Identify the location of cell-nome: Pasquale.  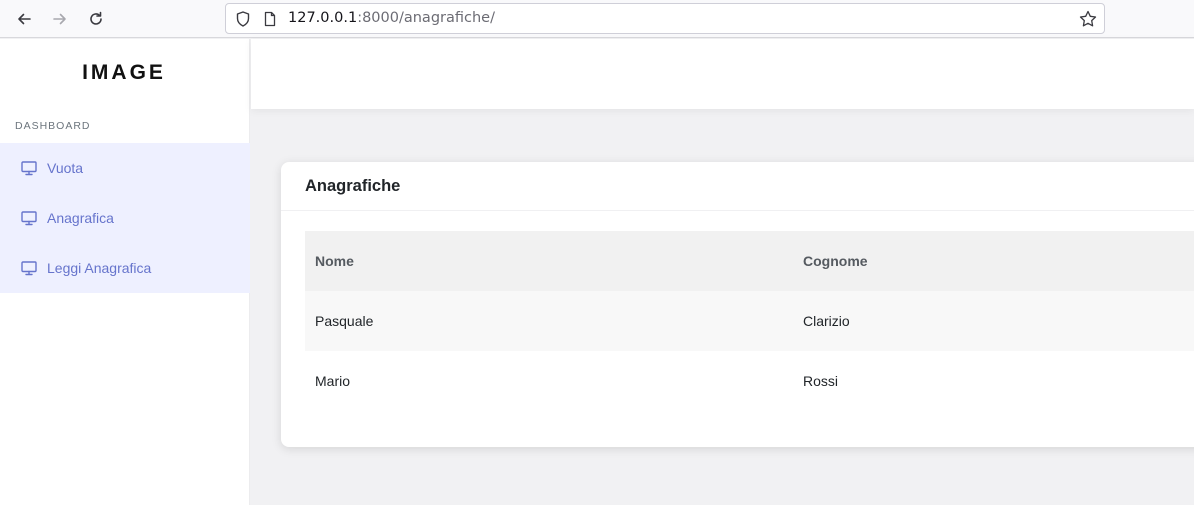
(344, 321).